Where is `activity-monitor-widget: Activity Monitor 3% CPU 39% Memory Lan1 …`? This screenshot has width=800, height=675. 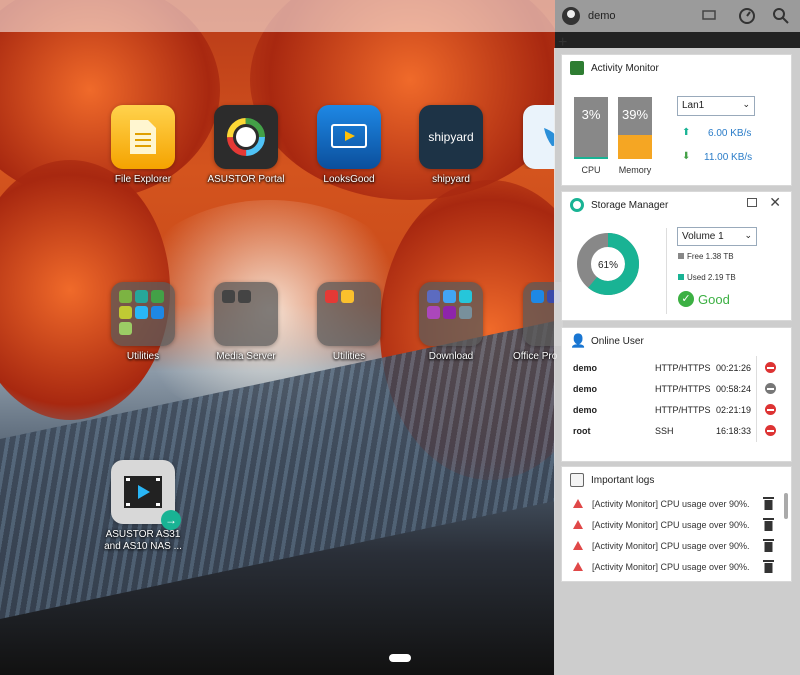
activity-monitor-widget: Activity Monitor 3% CPU 39% Memory Lan1 … is located at coordinates (676, 120).